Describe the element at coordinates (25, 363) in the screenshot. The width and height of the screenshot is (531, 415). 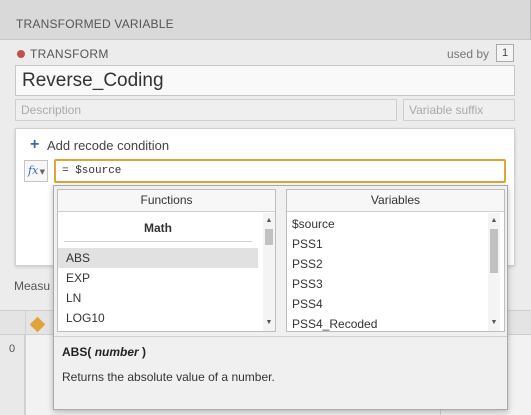
I see `grid-line` at that location.